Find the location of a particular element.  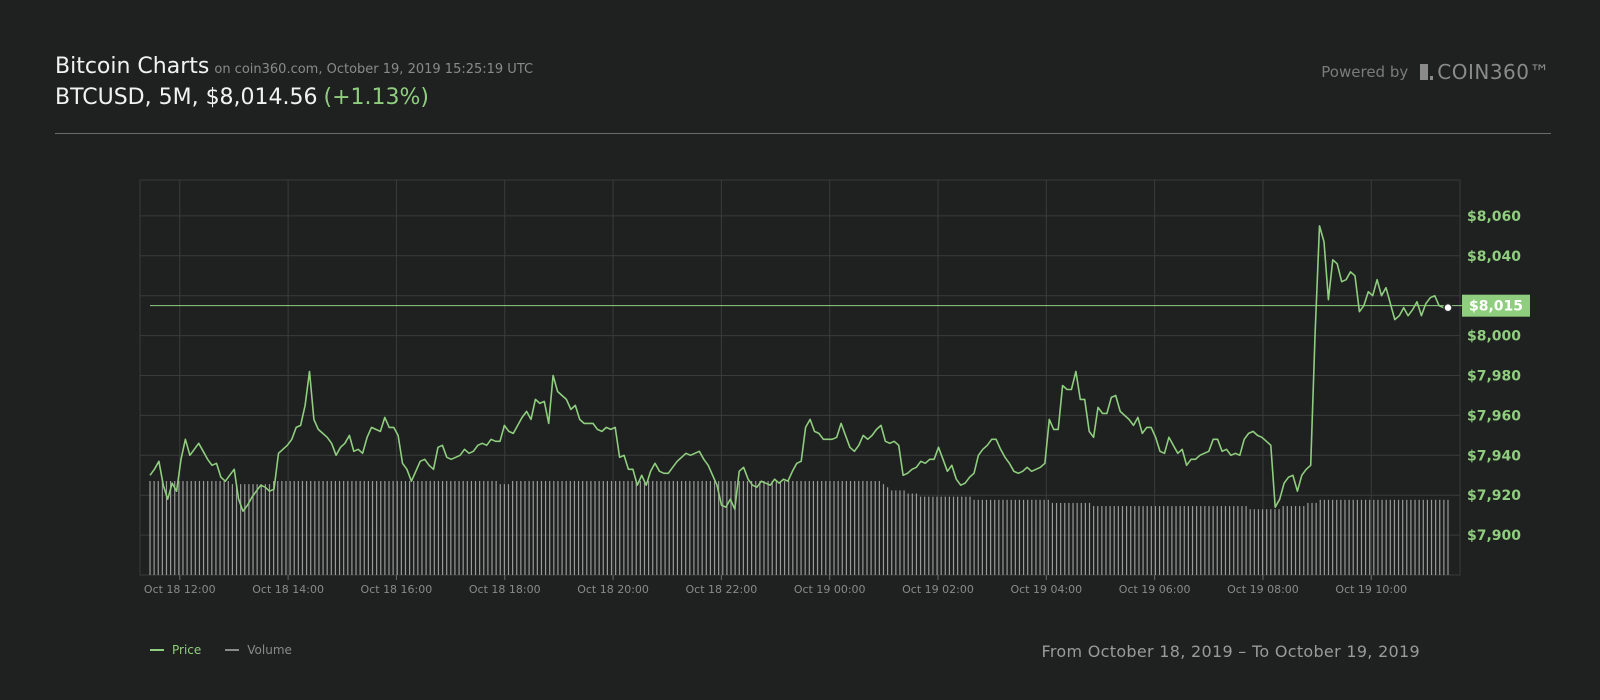

legend-price-swatch is located at coordinates (157, 650).